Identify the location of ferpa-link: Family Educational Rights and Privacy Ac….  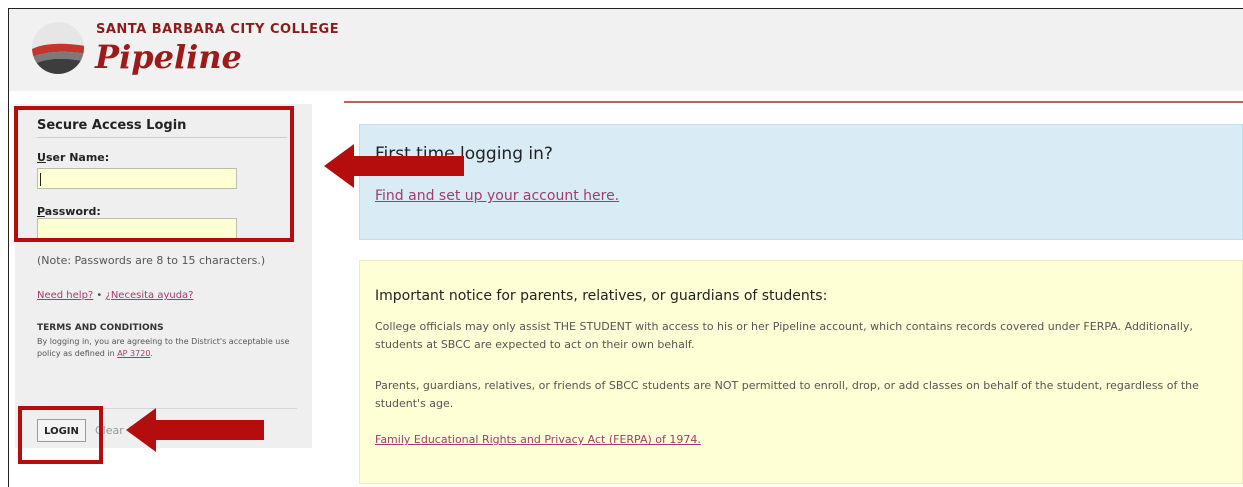
(538, 439).